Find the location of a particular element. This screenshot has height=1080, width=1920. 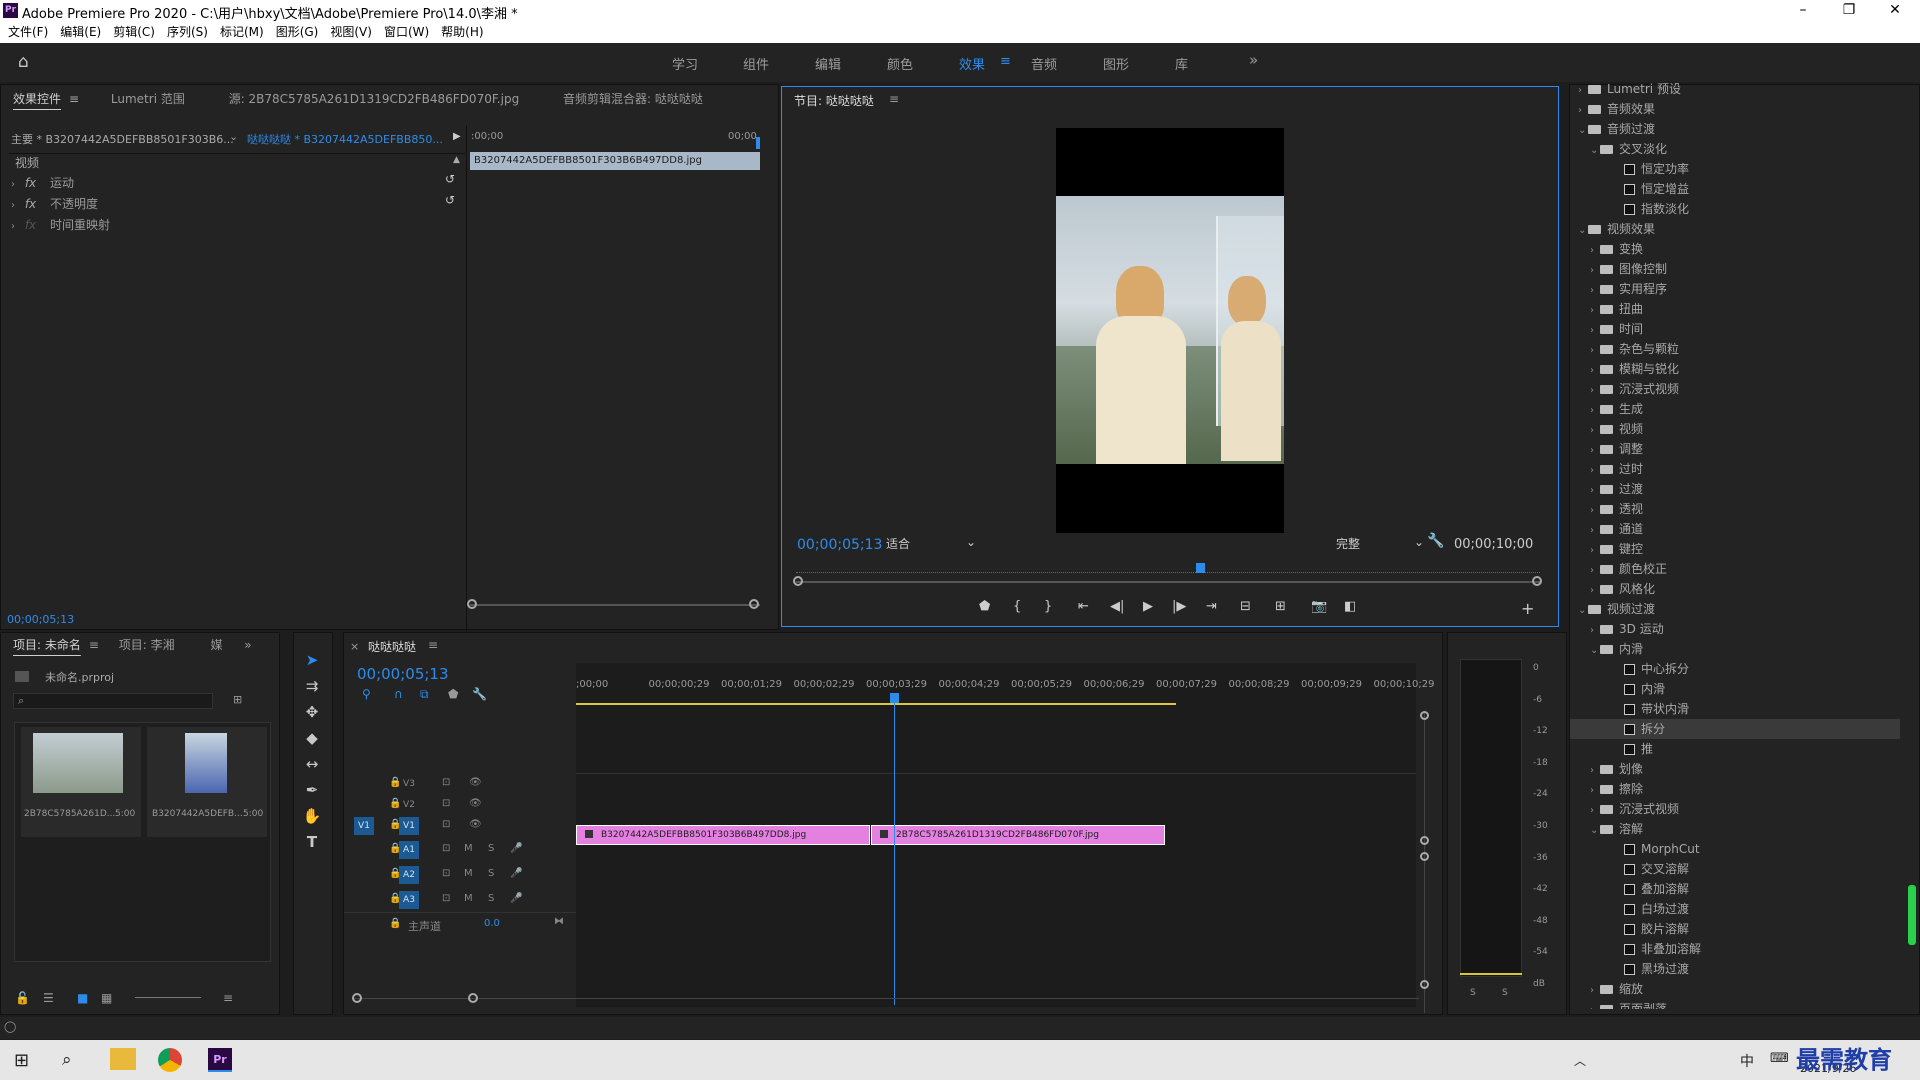

add-button-icon: + is located at coordinates (1527, 608).